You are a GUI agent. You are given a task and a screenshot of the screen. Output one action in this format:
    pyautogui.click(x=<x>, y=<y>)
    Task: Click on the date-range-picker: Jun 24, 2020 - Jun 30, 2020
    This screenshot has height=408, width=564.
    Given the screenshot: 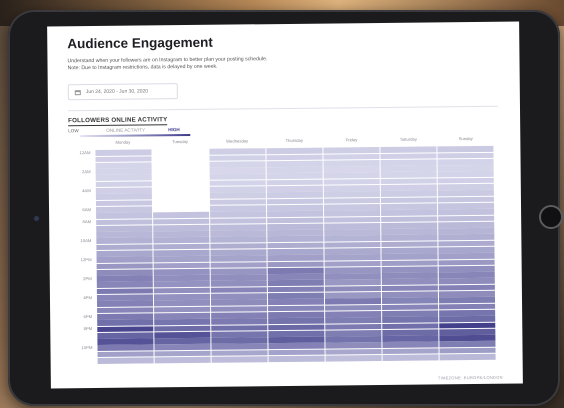 What is the action you would take?
    pyautogui.click(x=122, y=92)
    